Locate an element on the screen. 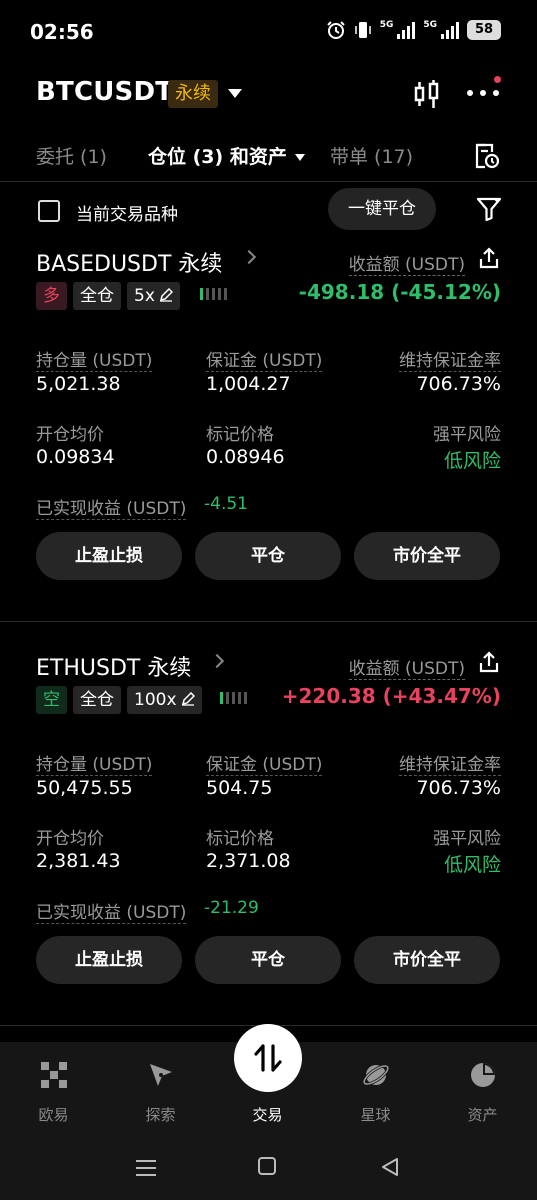  planet-icon is located at coordinates (376, 1075).